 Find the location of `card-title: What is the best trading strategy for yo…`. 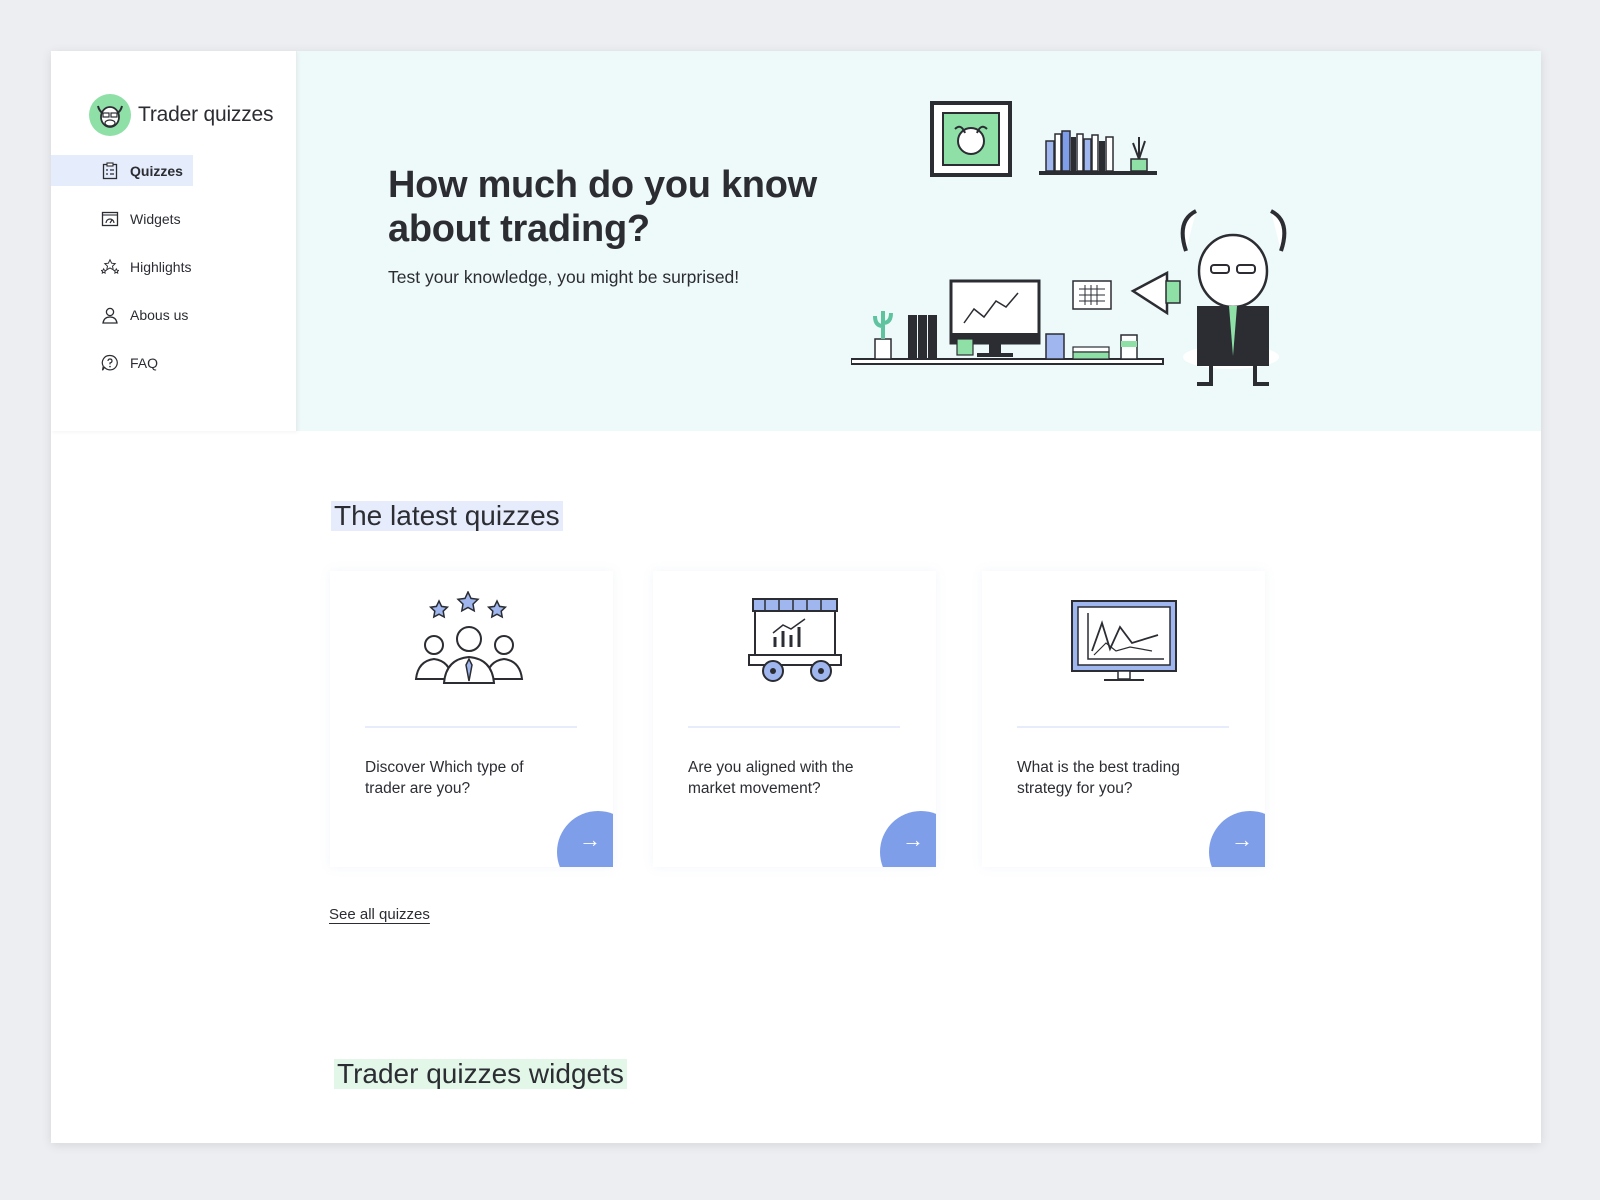

card-title: What is the best trading strategy for yo… is located at coordinates (1098, 778).